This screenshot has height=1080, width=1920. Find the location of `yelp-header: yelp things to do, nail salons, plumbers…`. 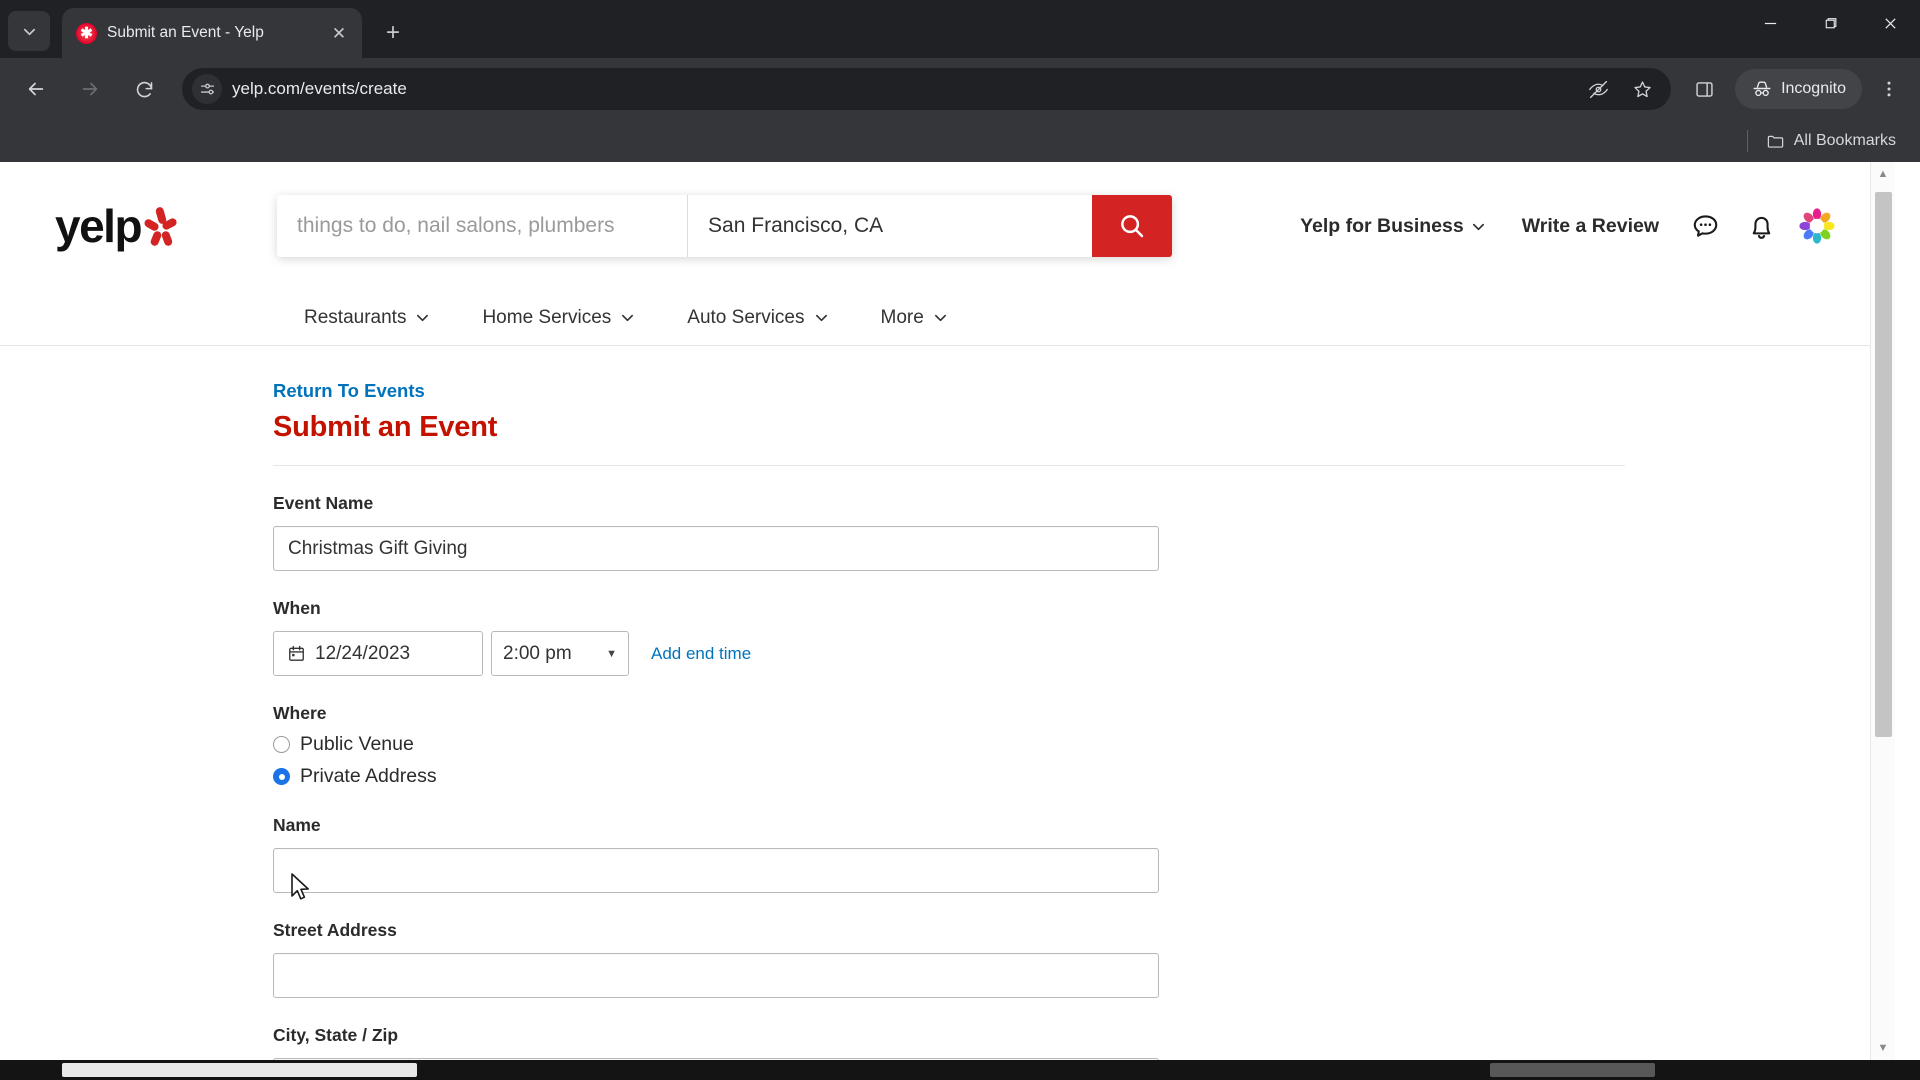

yelp-header: yelp things to do, nail salons, plumbers… is located at coordinates (947, 226).